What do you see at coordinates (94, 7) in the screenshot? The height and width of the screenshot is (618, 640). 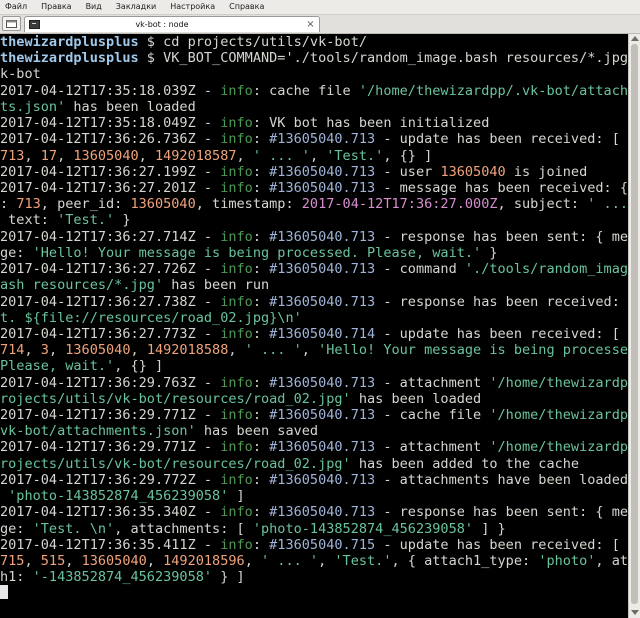 I see `menu-view: Вид` at bounding box center [94, 7].